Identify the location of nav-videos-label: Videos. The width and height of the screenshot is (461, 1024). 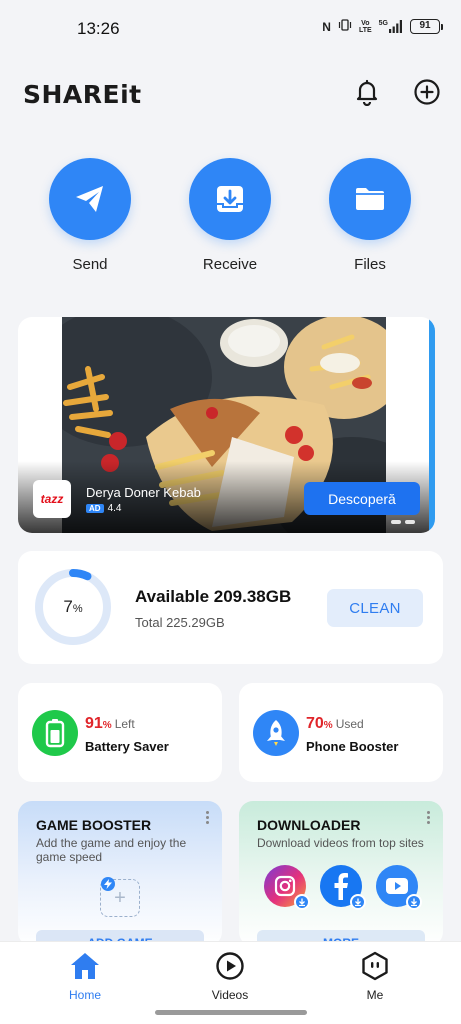
(230, 995).